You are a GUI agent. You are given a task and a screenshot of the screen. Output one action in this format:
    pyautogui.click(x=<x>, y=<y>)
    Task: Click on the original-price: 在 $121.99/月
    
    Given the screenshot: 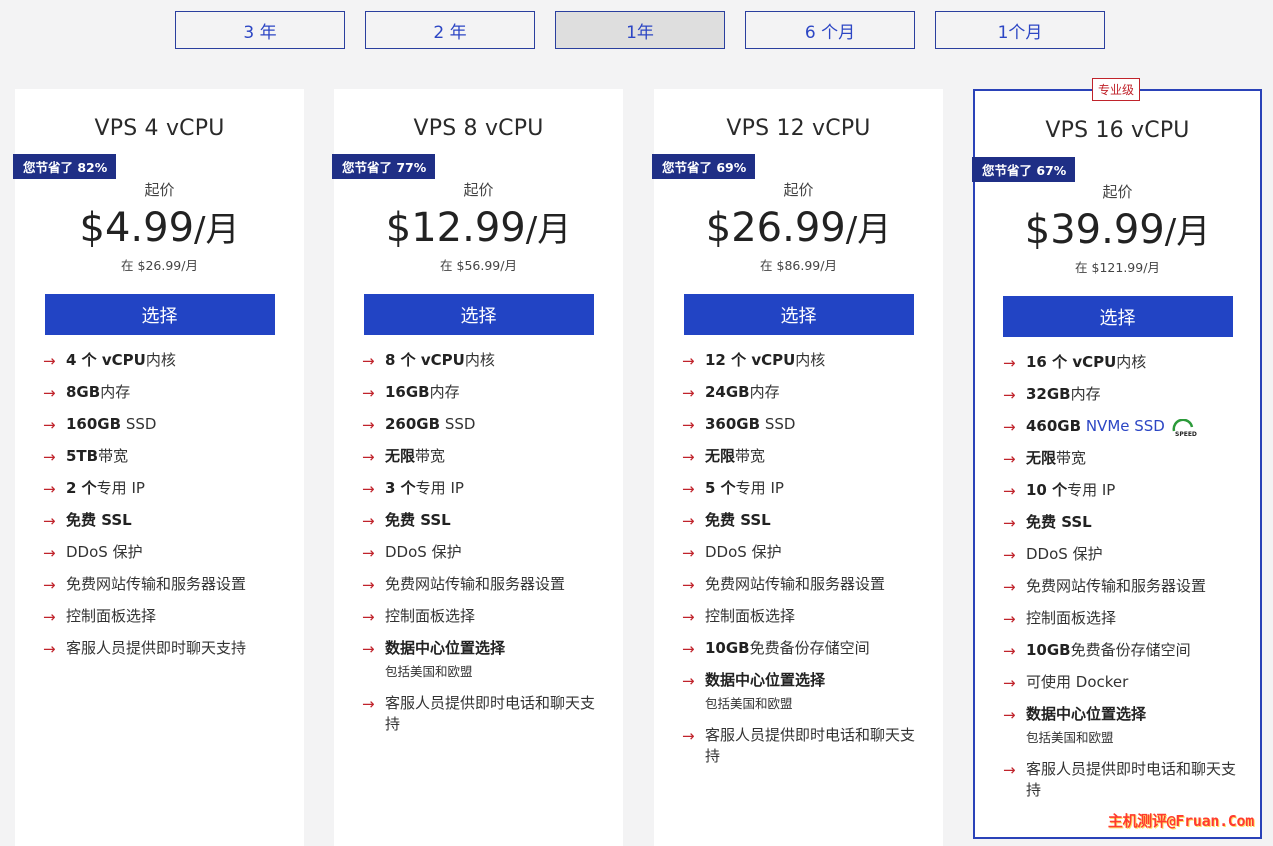 What is the action you would take?
    pyautogui.click(x=1117, y=267)
    